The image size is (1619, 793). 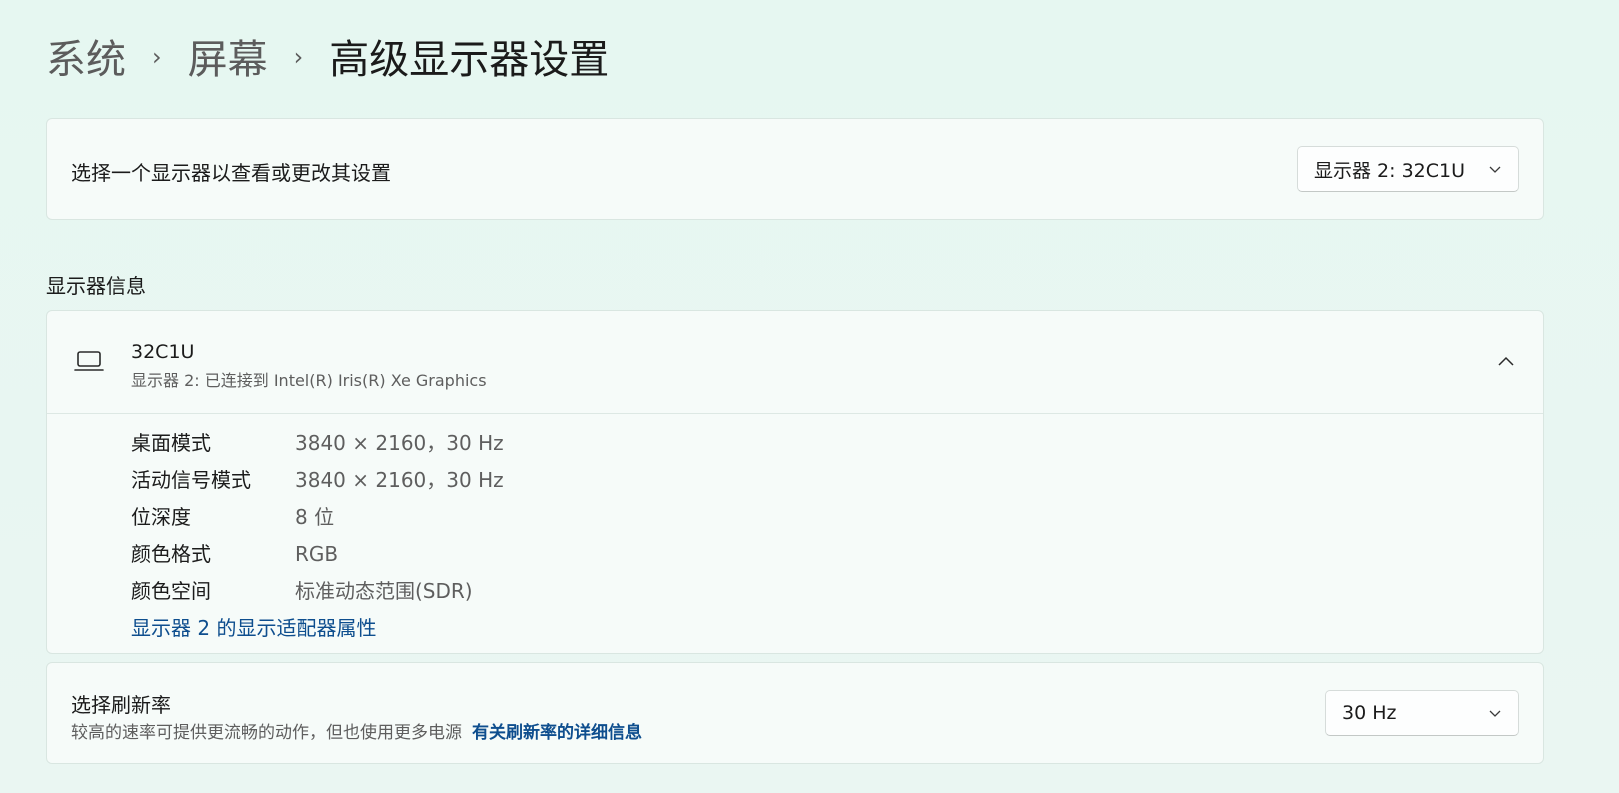 I want to click on refresh-rate-title: 选择刷新率, so click(x=121, y=705).